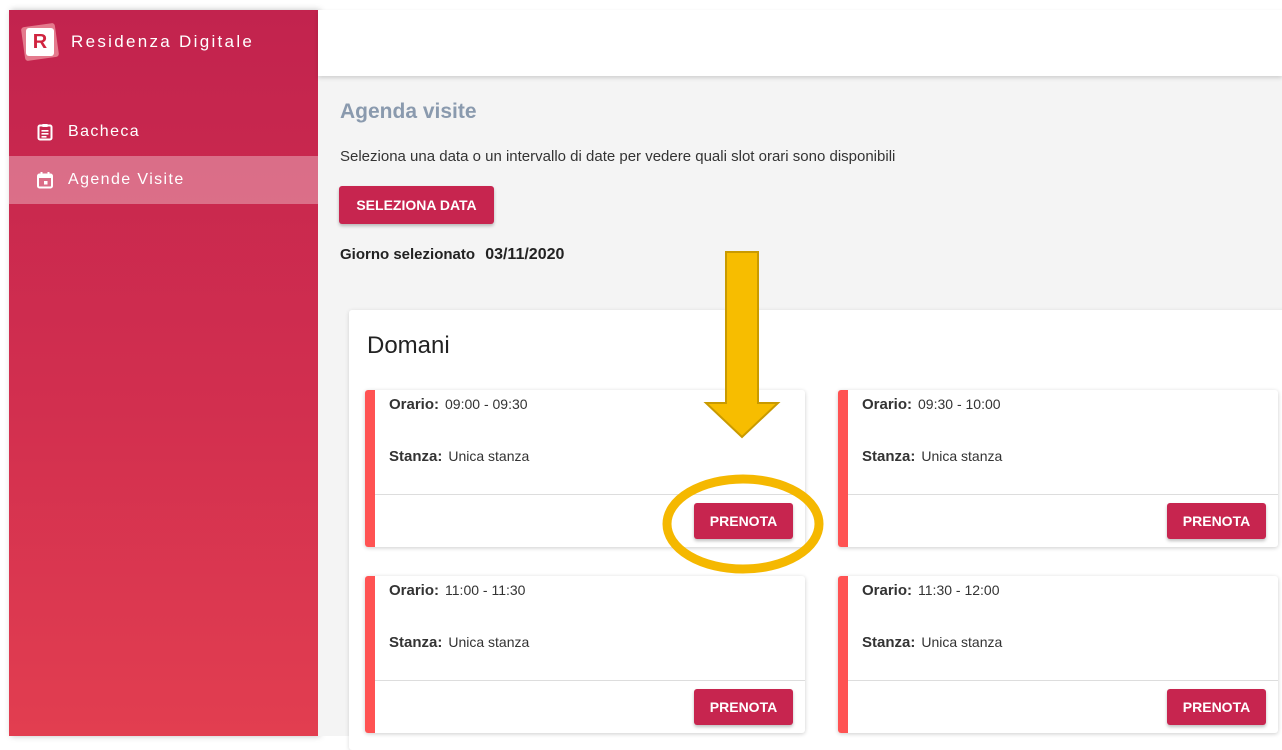  I want to click on calendar-icon, so click(45, 180).